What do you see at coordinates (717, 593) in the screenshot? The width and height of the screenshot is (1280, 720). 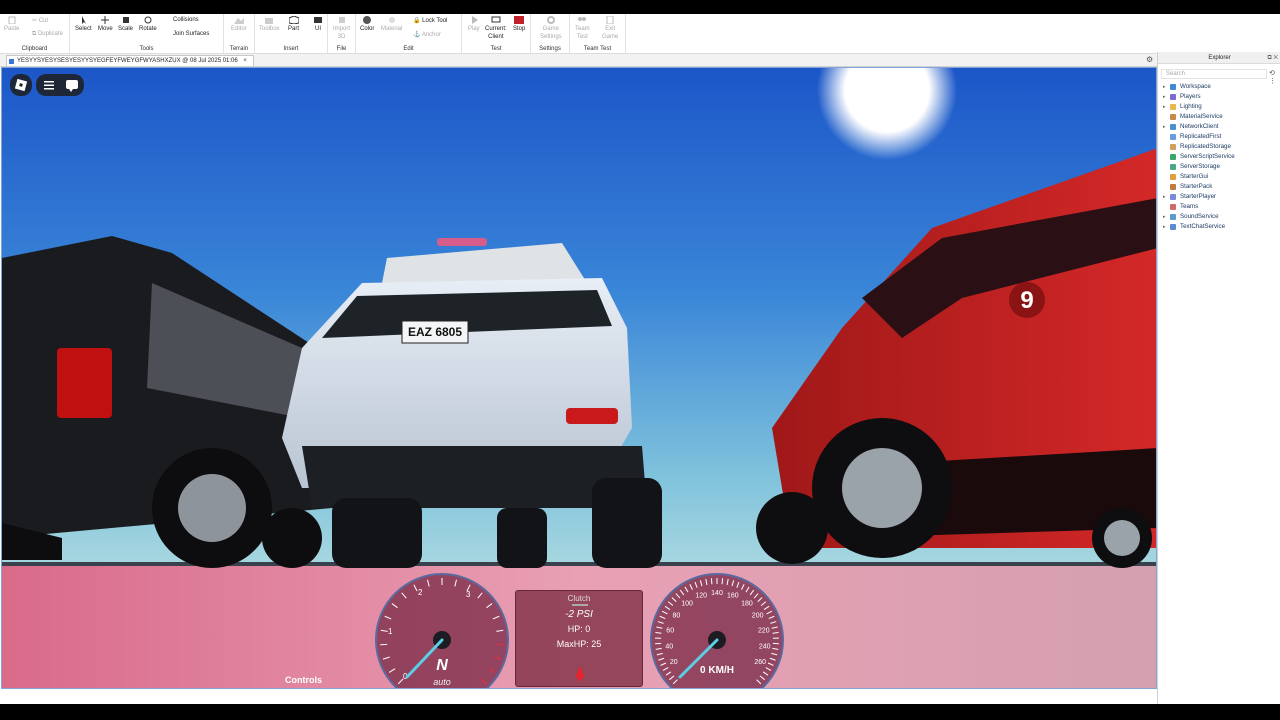 I see `speed-tick-label: 140` at bounding box center [717, 593].